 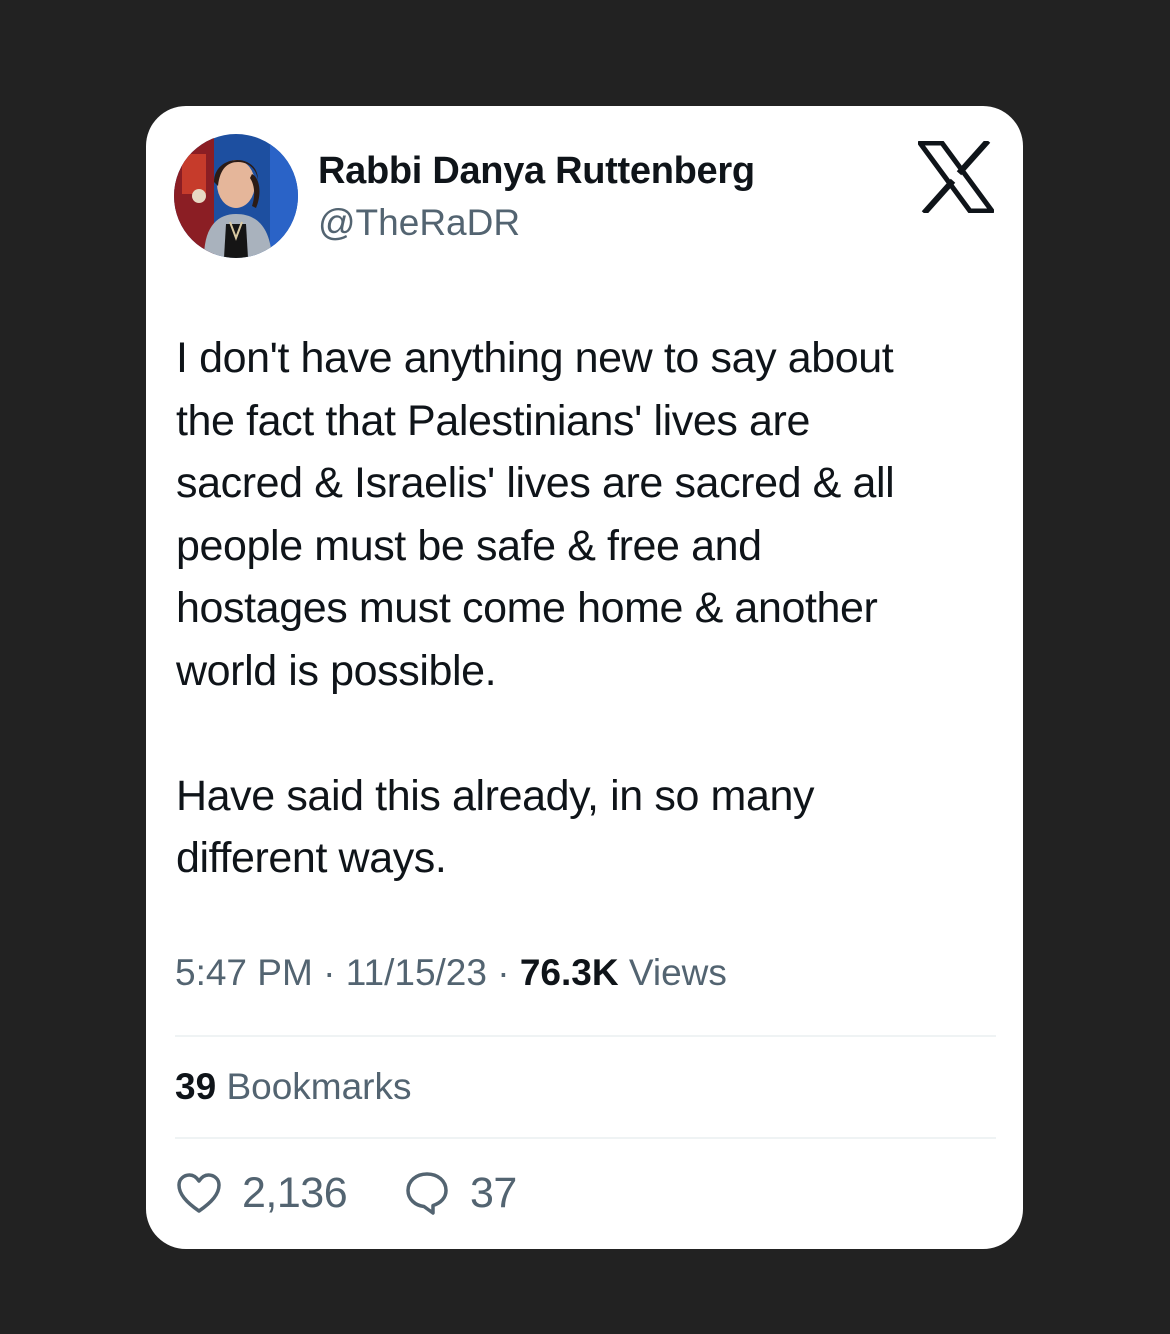 I want to click on author-handle: @TheRaDR, so click(x=419, y=223).